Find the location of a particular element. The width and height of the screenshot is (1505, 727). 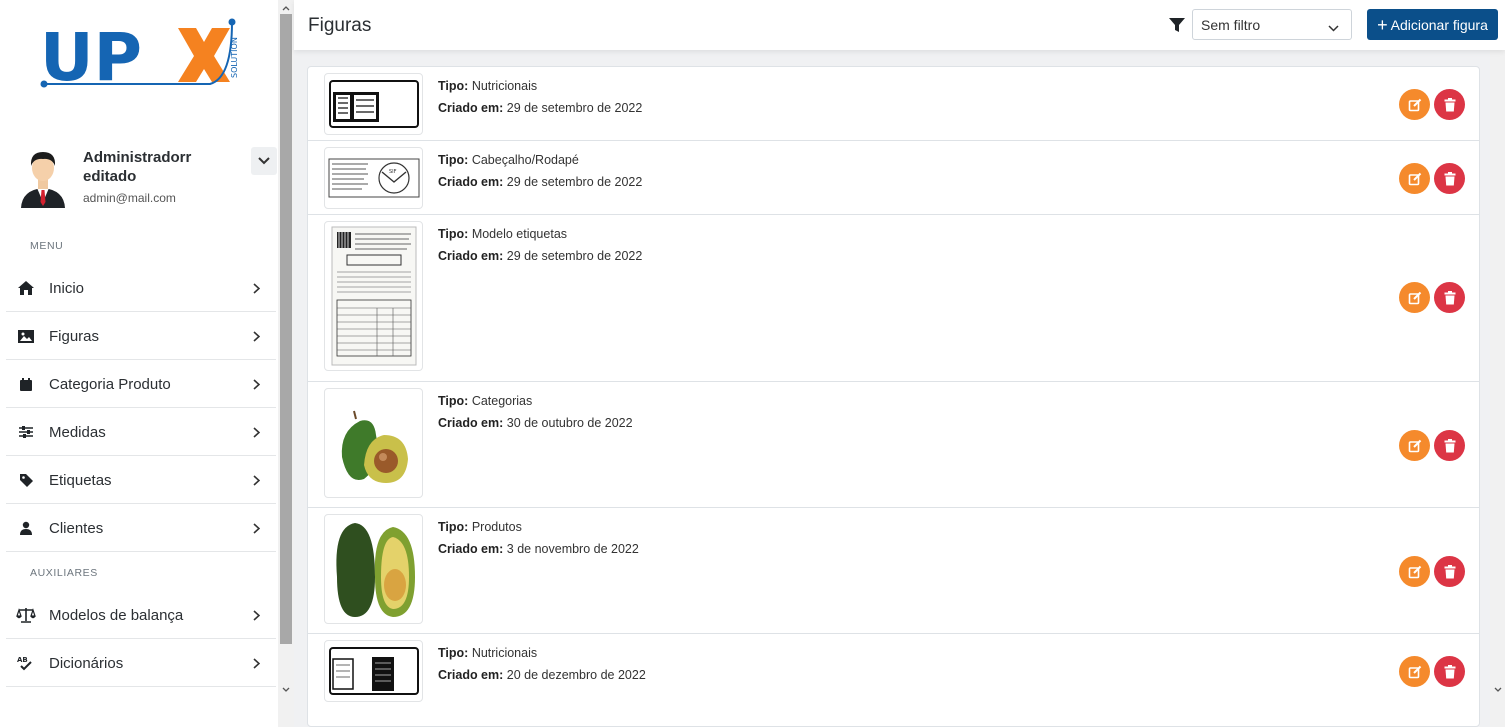

figure-type: Tipo: Categorias is located at coordinates (485, 401).